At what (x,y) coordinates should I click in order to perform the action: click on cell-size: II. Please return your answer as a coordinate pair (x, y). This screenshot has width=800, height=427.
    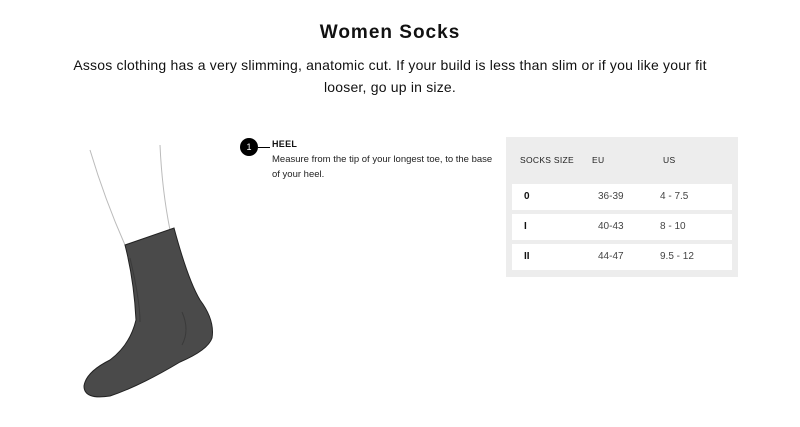
    Looking at the image, I should click on (527, 256).